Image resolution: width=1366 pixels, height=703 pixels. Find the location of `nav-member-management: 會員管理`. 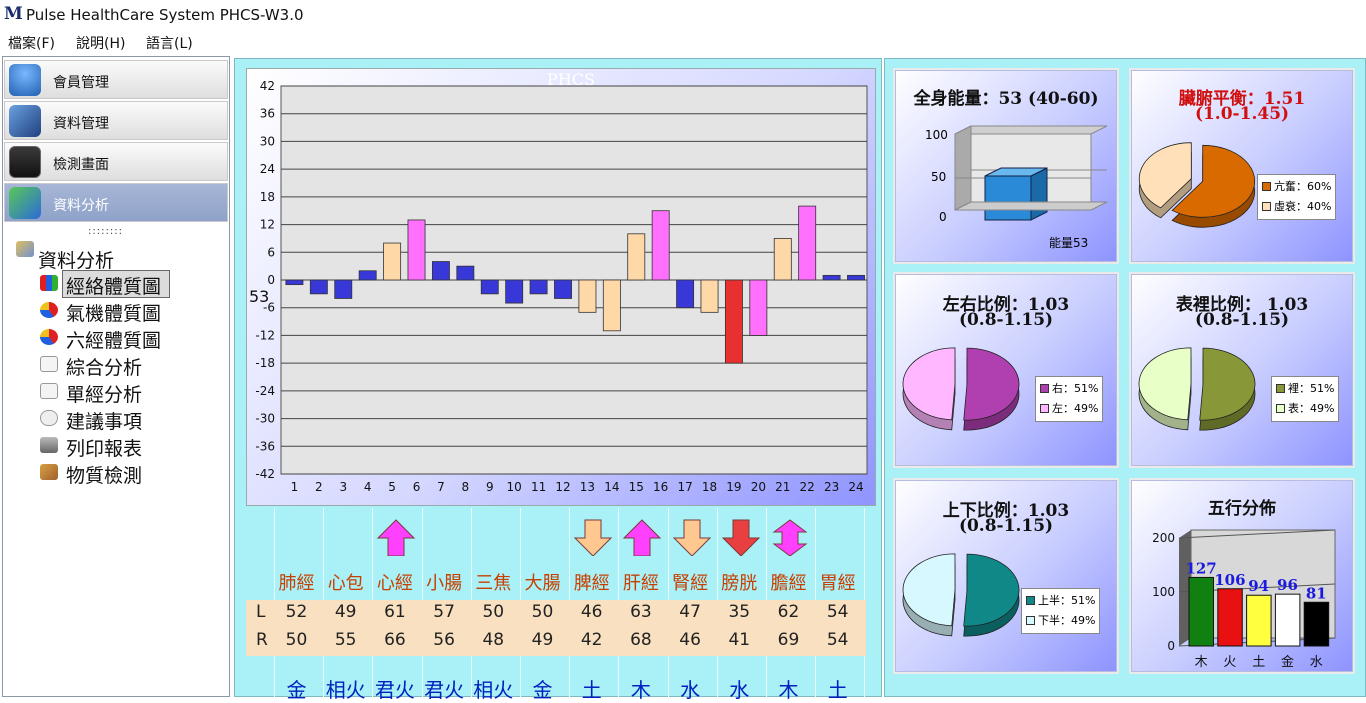

nav-member-management: 會員管理 is located at coordinates (116, 79).